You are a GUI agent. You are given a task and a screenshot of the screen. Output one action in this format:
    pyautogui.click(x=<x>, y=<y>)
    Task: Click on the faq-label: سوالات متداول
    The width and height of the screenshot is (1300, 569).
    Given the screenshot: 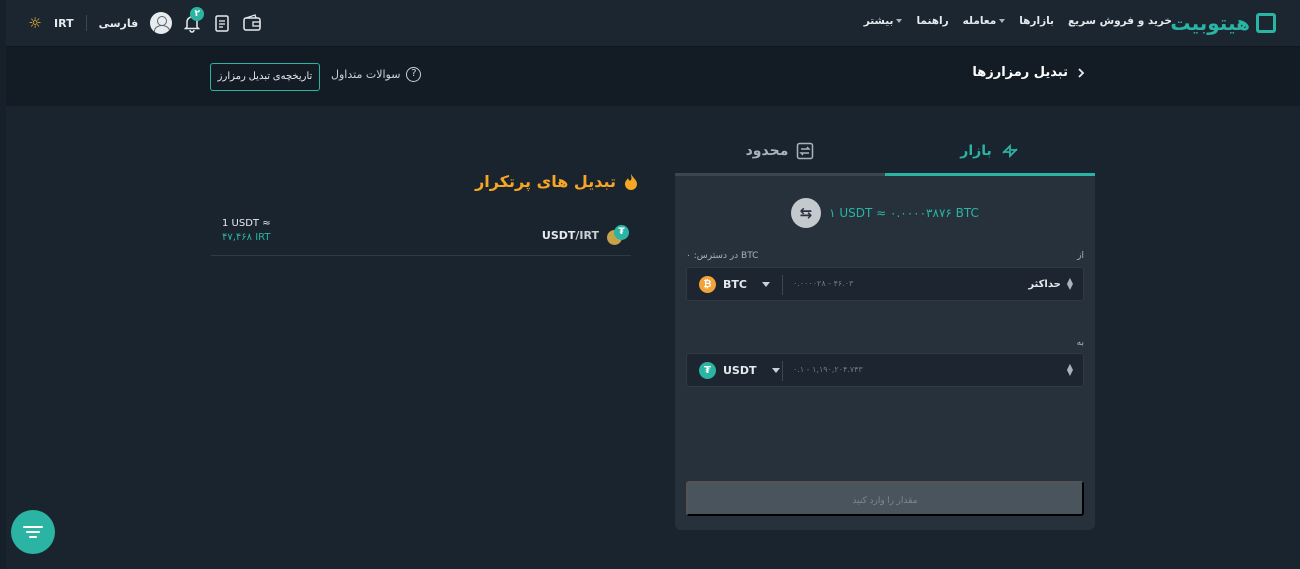 What is the action you would take?
    pyautogui.click(x=366, y=74)
    